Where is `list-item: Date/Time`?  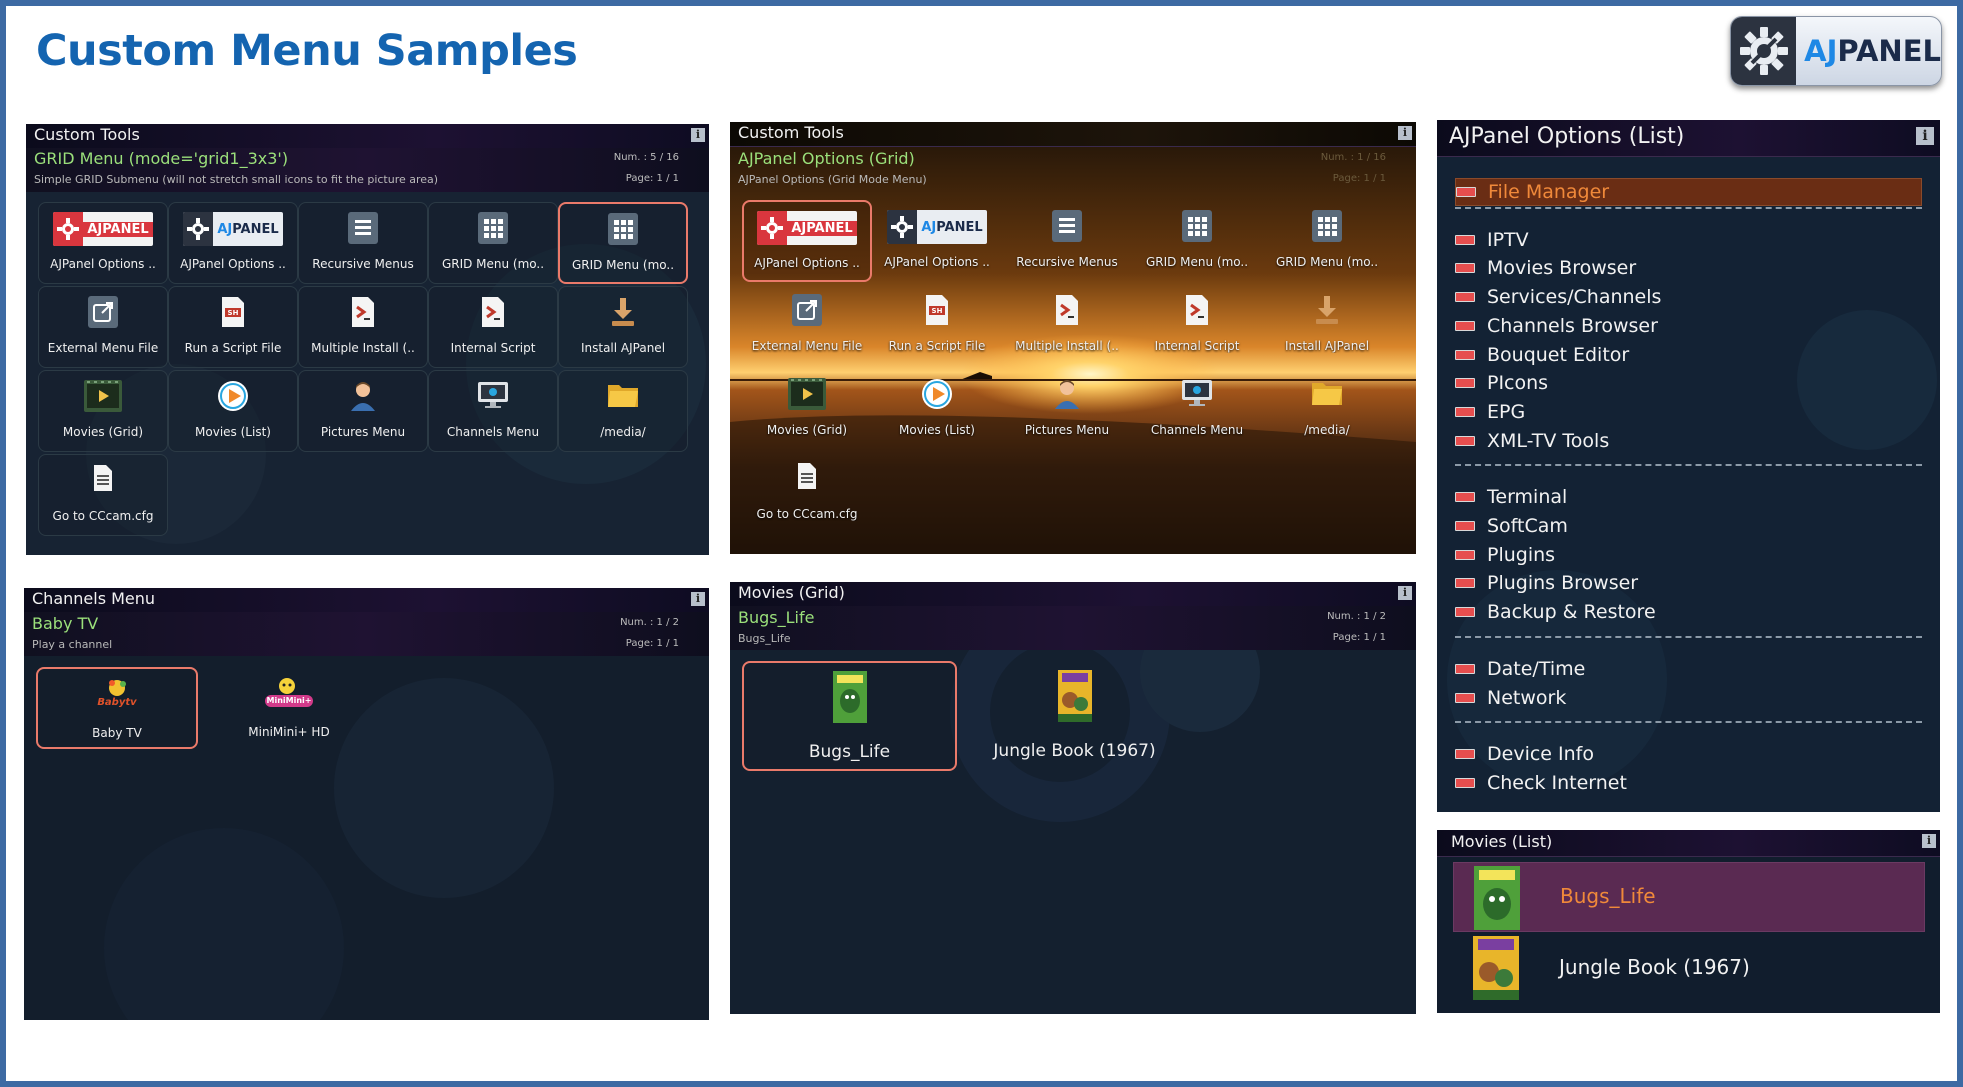
list-item: Date/Time is located at coordinates (1520, 669).